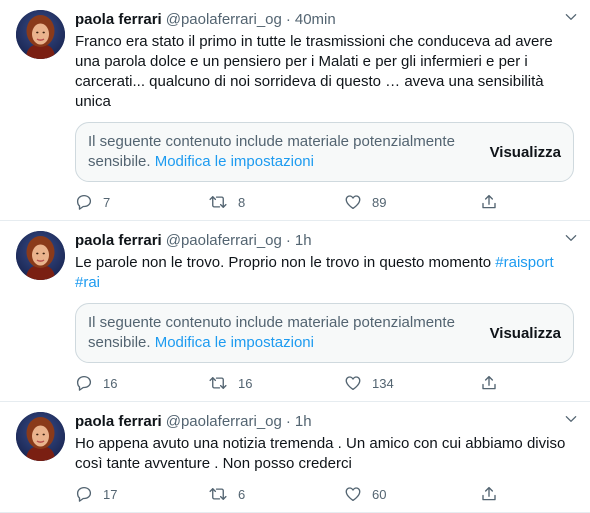 The width and height of the screenshot is (590, 513). Describe the element at coordinates (87, 282) in the screenshot. I see `hashtag-link: #rai` at that location.